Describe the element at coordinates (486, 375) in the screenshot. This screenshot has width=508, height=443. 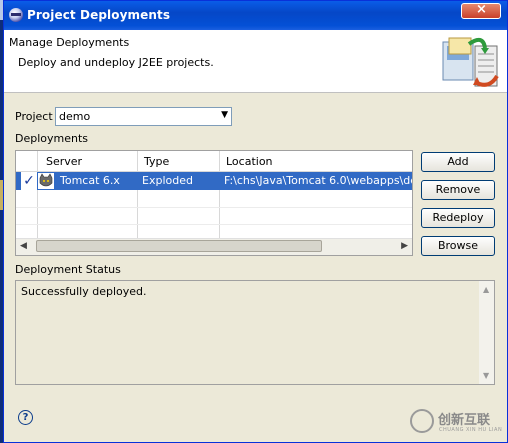
I see `scroll-down-icon: ▼` at that location.